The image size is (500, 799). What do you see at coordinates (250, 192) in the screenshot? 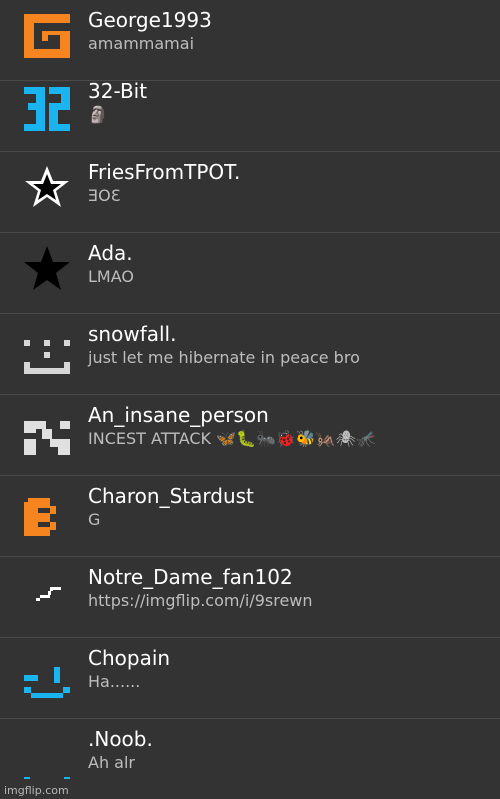
I see `user-row-friesfromtpot: FriesFromTPOT. ƎՕƐ` at bounding box center [250, 192].